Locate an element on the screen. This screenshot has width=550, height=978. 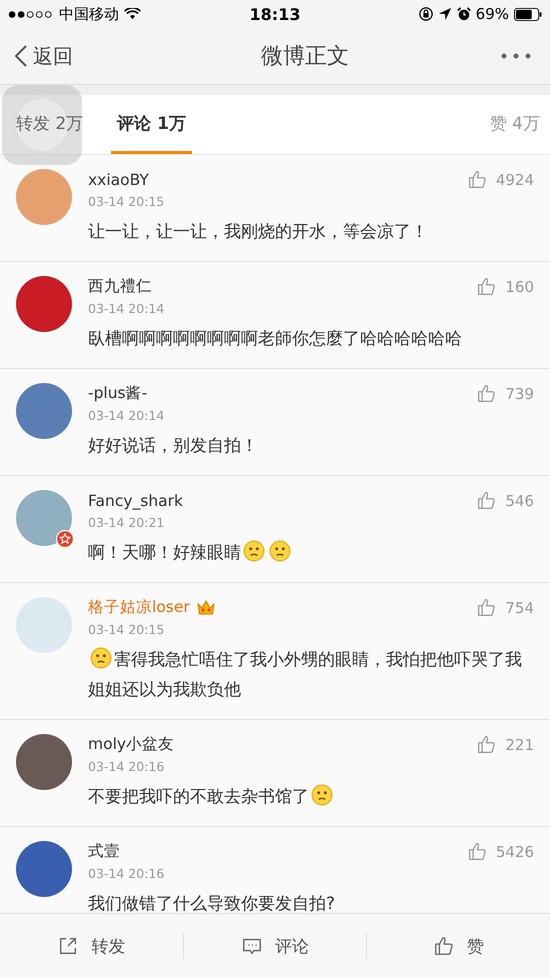
page-title: 微博正文 is located at coordinates (305, 57).